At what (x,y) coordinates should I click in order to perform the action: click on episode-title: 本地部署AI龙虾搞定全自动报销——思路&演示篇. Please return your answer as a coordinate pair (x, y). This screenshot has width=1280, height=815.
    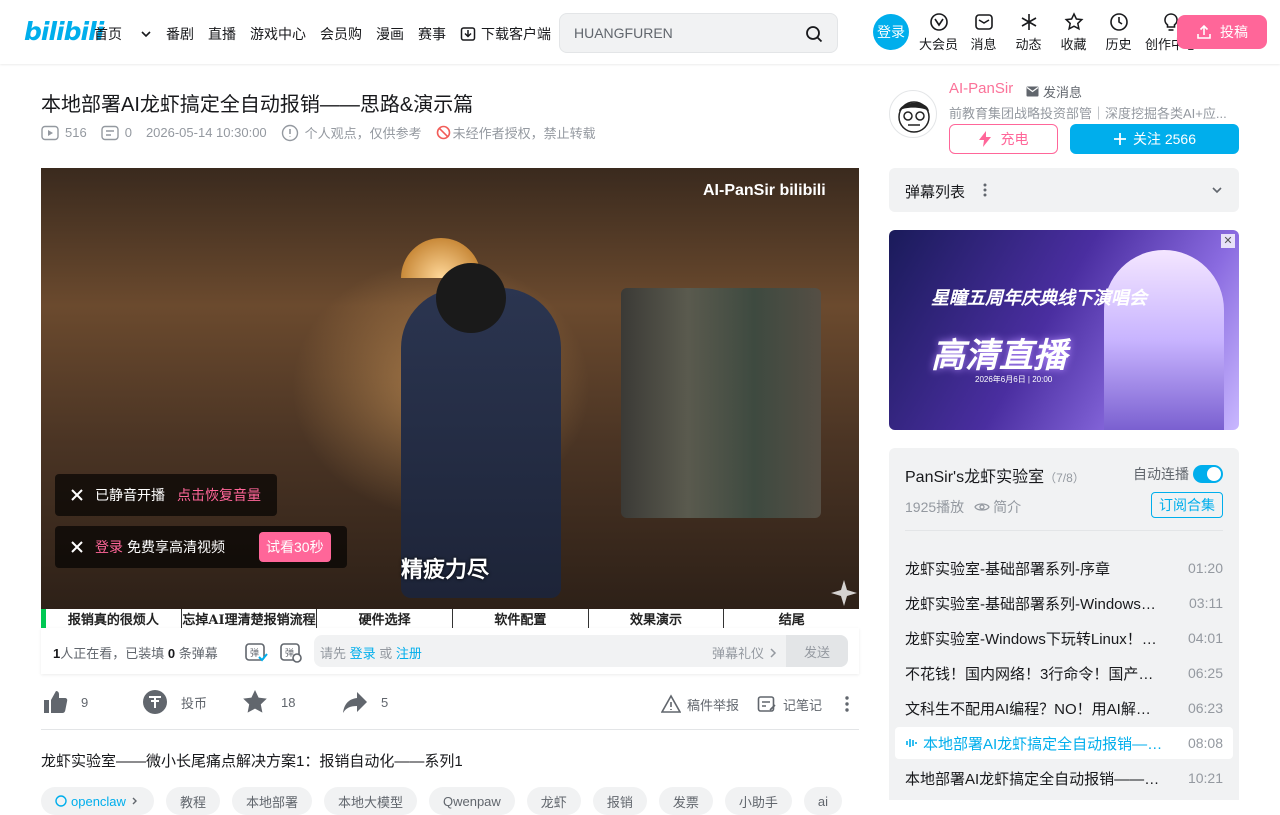
    Looking at the image, I should click on (1048, 744).